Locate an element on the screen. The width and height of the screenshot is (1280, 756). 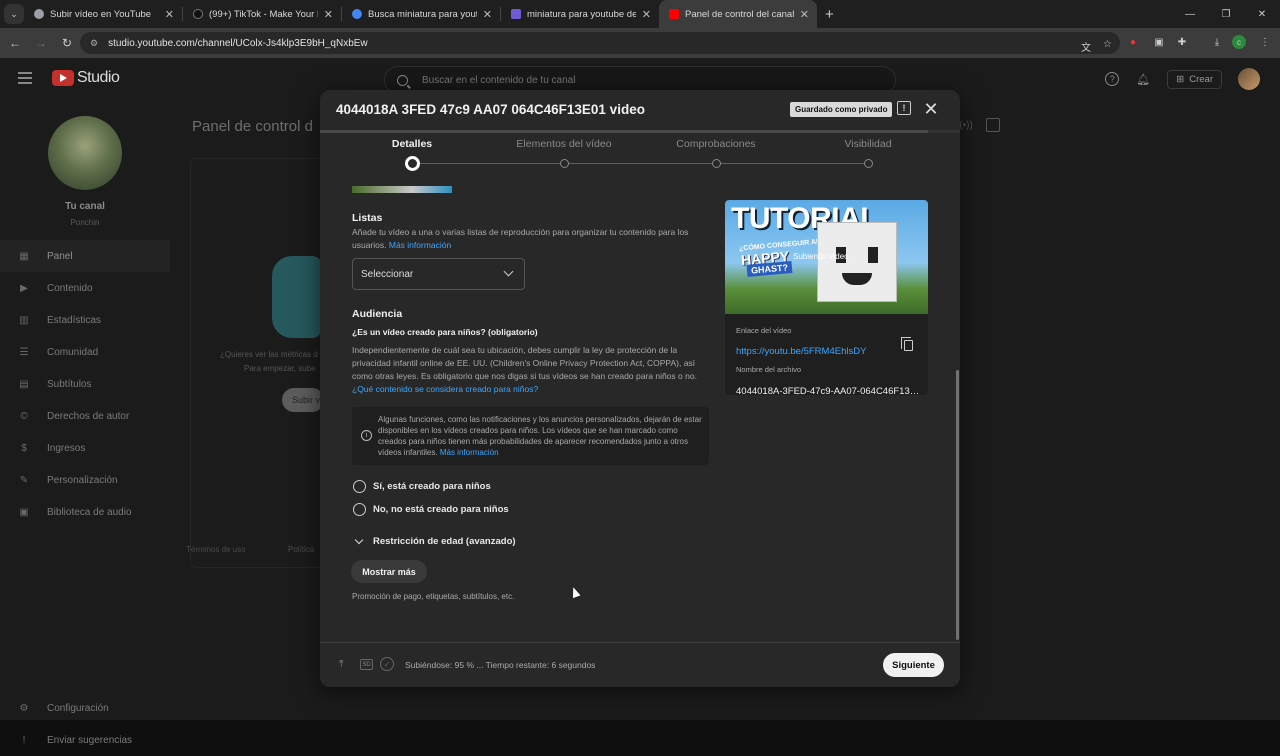
age-restriction-toggle: Restricción de edad (avanzado) is located at coordinates (435, 541).